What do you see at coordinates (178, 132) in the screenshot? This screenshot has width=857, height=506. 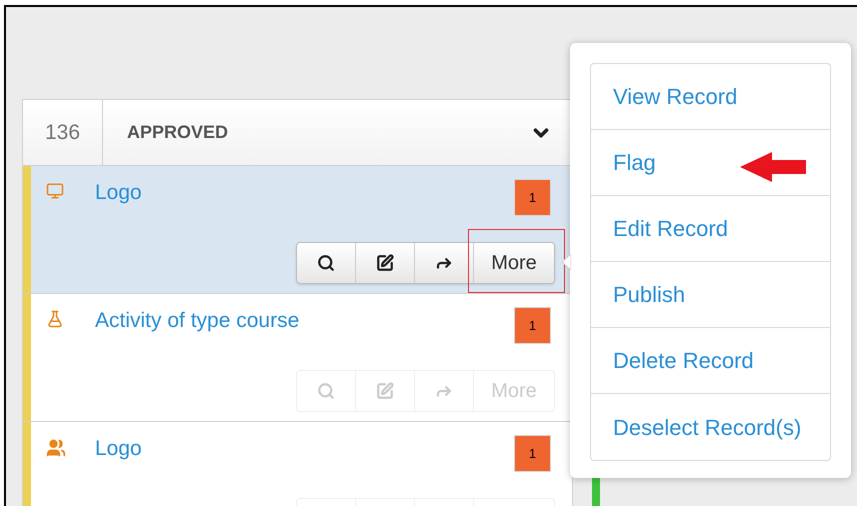 I see `column-title: APPROVED` at bounding box center [178, 132].